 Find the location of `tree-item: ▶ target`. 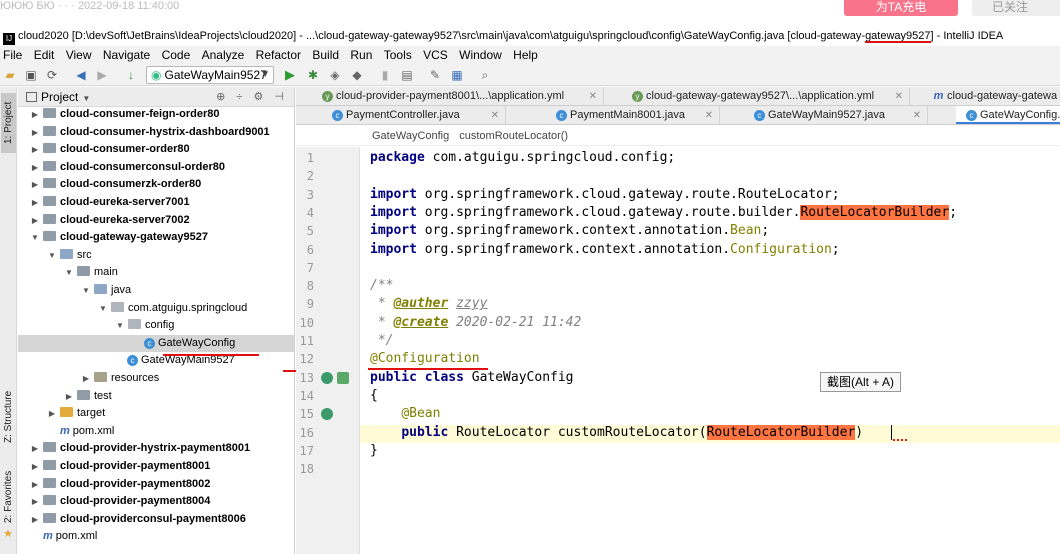

tree-item: ▶ target is located at coordinates (156, 414).